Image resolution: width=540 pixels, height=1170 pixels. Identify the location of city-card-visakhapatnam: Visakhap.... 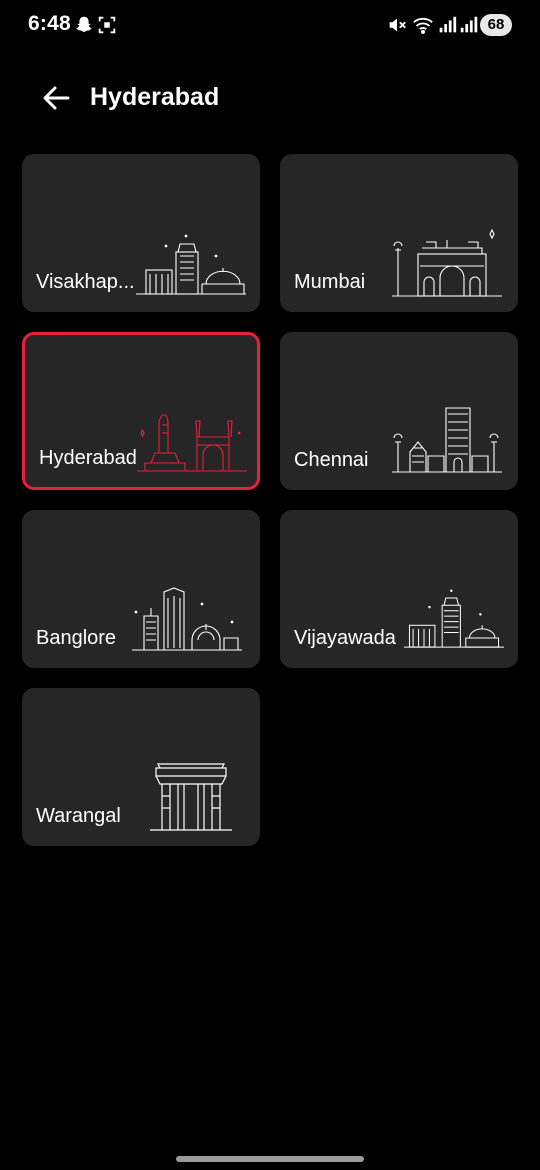
(141, 233).